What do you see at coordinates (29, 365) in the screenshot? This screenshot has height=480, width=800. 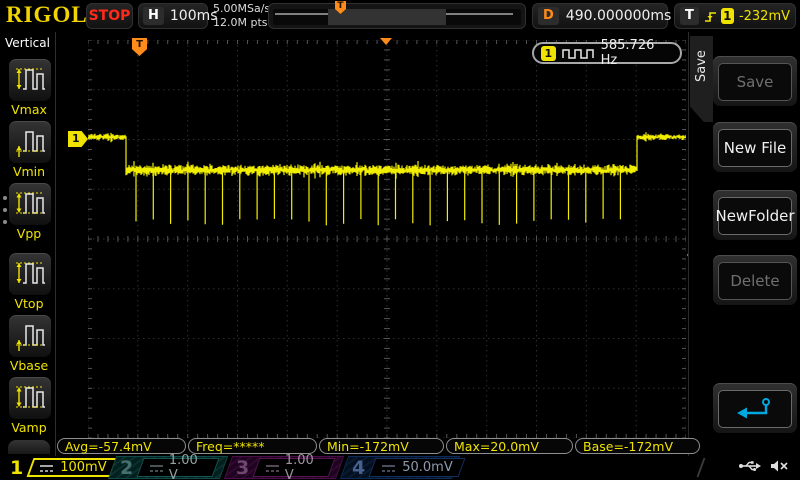 I see `measure-label-vbase: Vbase` at bounding box center [29, 365].